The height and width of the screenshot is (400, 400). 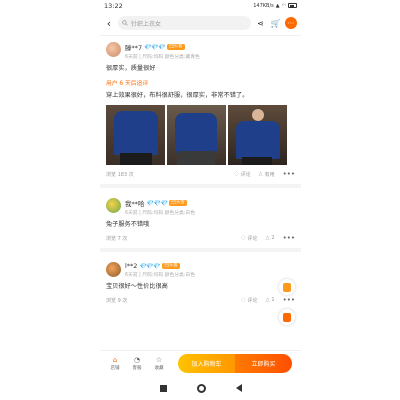 What do you see at coordinates (273, 238) in the screenshot?
I see `like-count: 2` at bounding box center [273, 238].